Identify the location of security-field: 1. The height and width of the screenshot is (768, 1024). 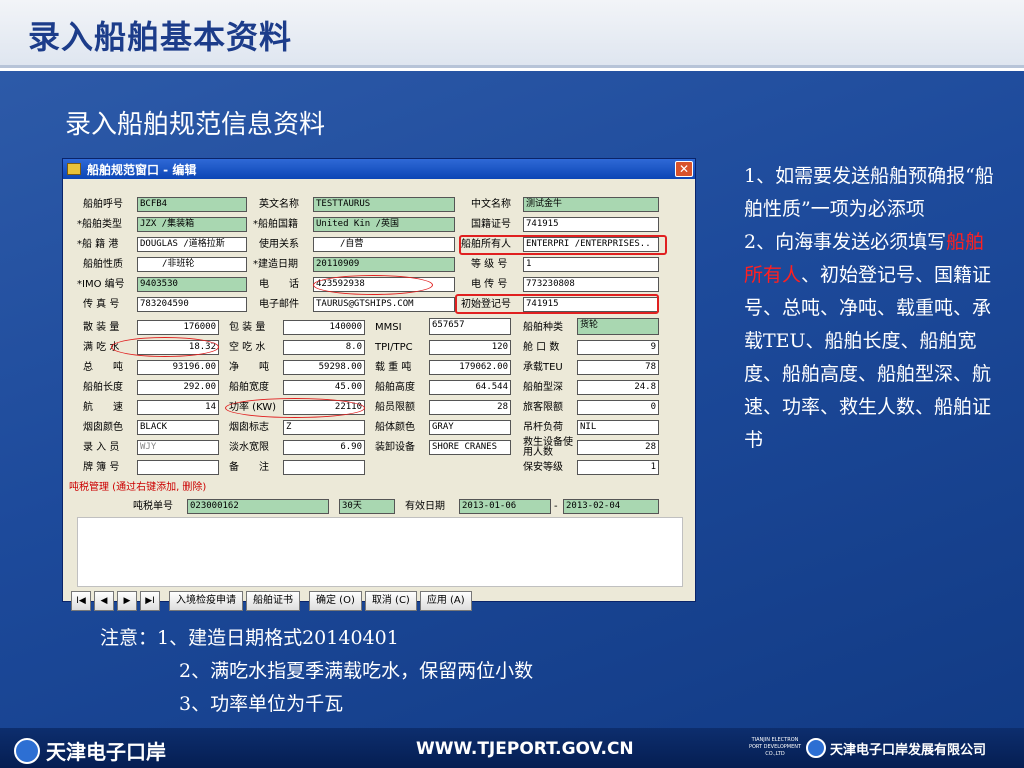
(618, 467).